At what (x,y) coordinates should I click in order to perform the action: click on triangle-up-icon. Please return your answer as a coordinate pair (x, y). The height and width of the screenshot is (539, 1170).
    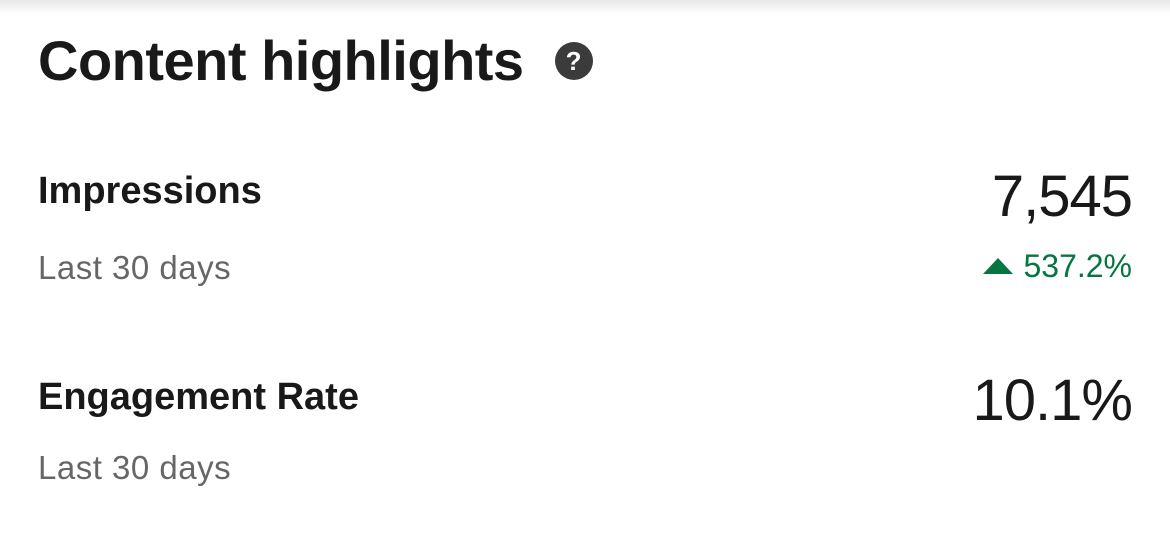
    Looking at the image, I should click on (998, 266).